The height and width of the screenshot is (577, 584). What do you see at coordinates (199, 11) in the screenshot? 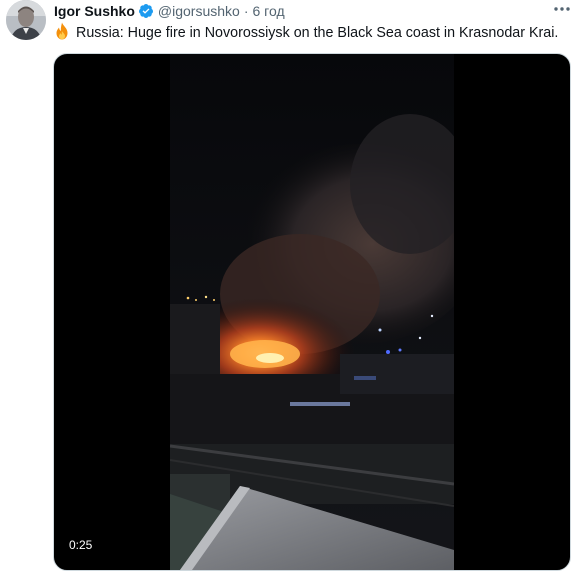
I see `author-handle: @igorsushko` at bounding box center [199, 11].